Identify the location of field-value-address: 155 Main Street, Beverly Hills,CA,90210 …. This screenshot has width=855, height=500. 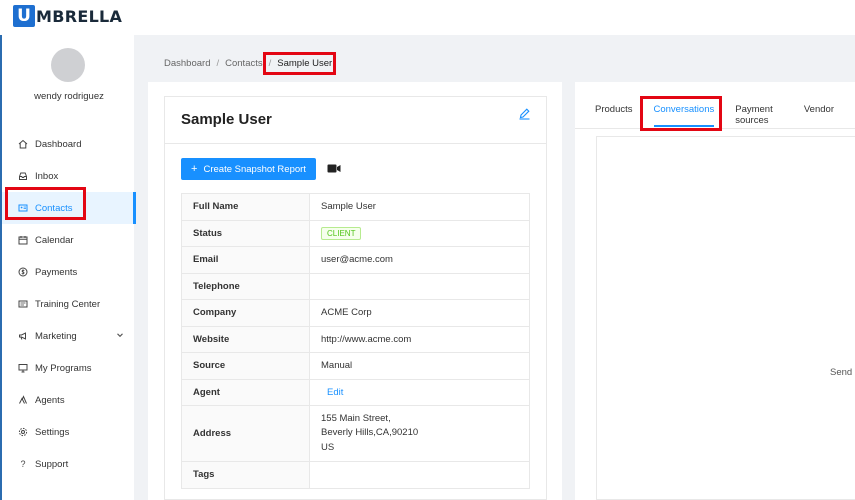
(419, 433).